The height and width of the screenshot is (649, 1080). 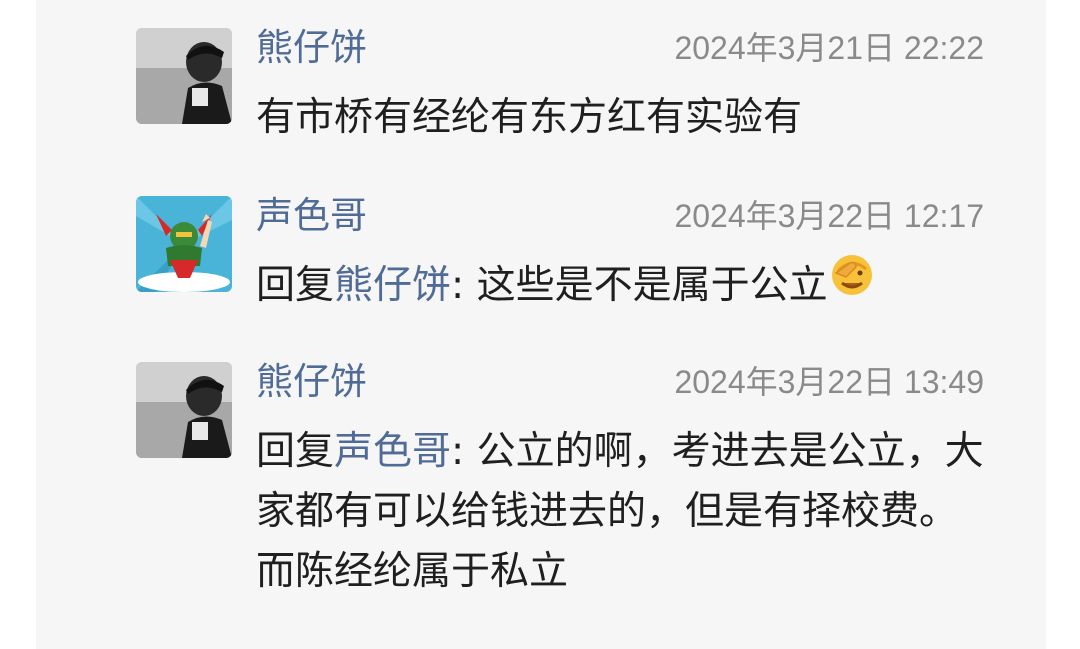 What do you see at coordinates (829, 48) in the screenshot?
I see `comment-timestamp: 2024年3月21日 22:22` at bounding box center [829, 48].